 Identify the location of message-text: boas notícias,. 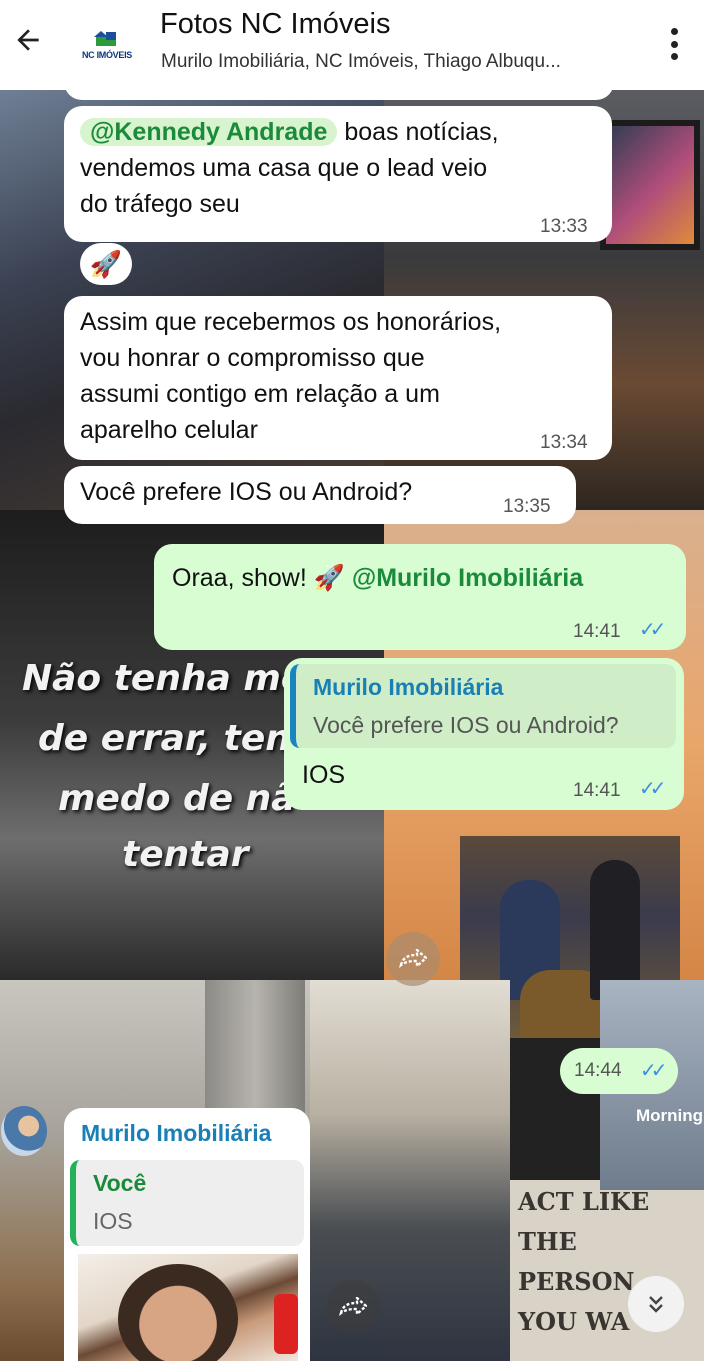
(418, 132).